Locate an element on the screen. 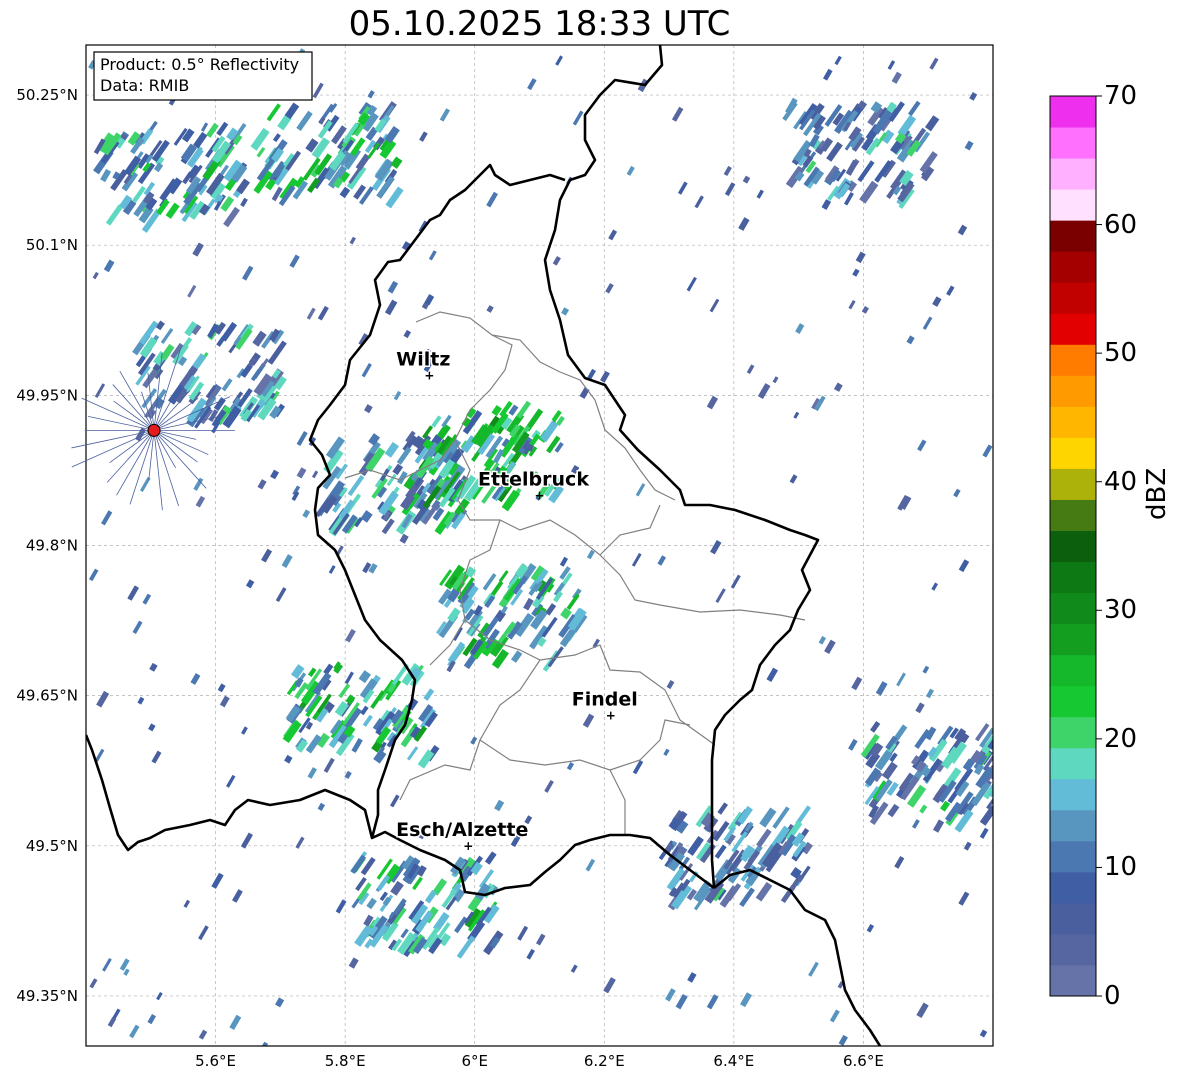  city-label: Wiltz is located at coordinates (423, 359).